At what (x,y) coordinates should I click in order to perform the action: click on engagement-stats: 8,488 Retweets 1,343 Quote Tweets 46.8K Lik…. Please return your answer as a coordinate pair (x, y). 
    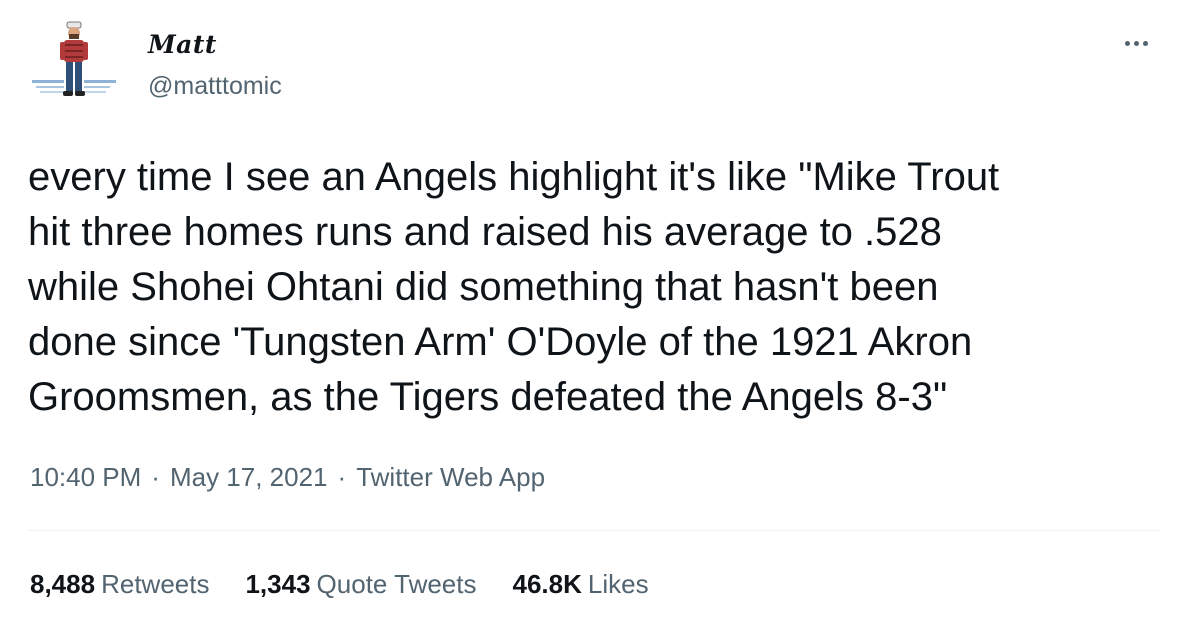
    Looking at the image, I should click on (339, 584).